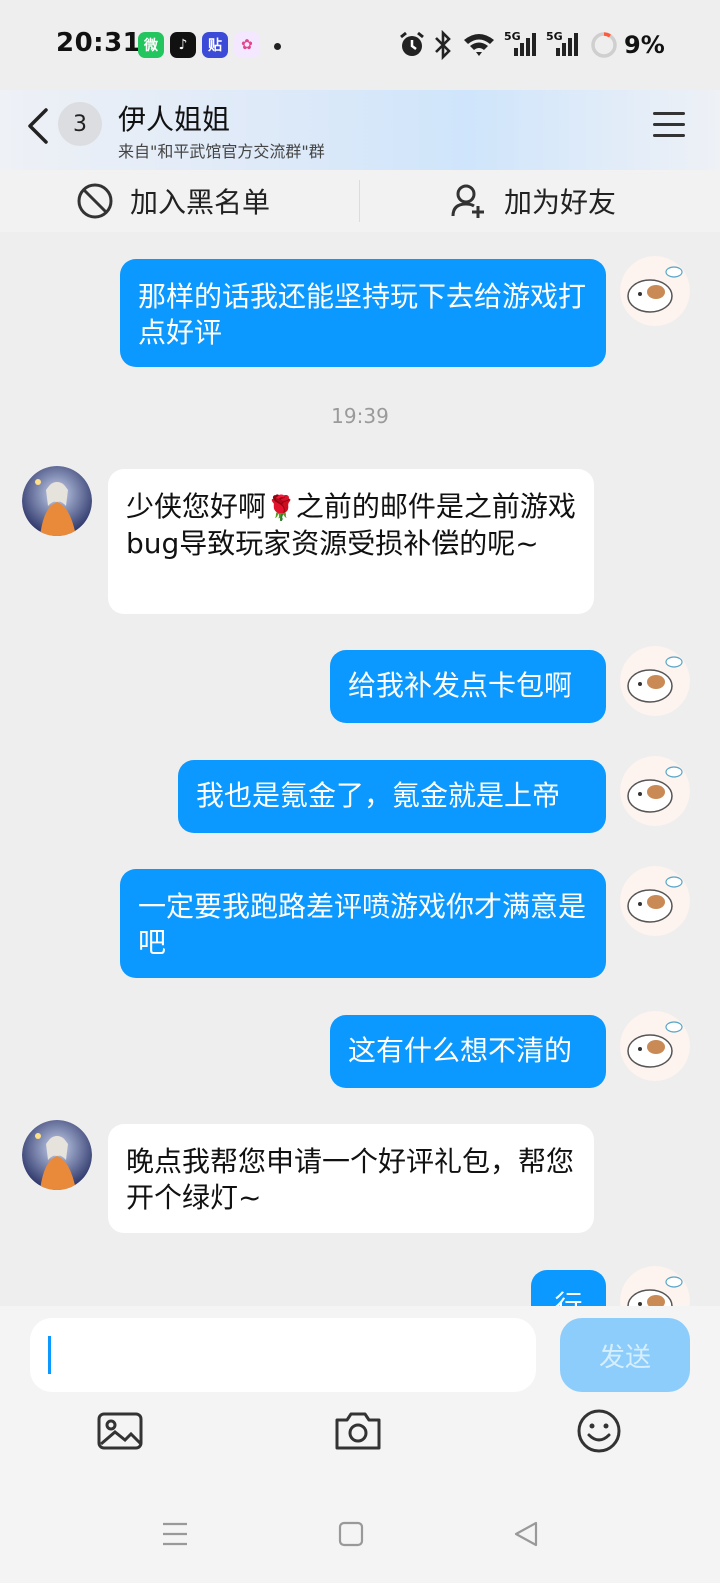 Image resolution: width=720 pixels, height=1583 pixels. What do you see at coordinates (120, 1431) in the screenshot?
I see `image-icon` at bounding box center [120, 1431].